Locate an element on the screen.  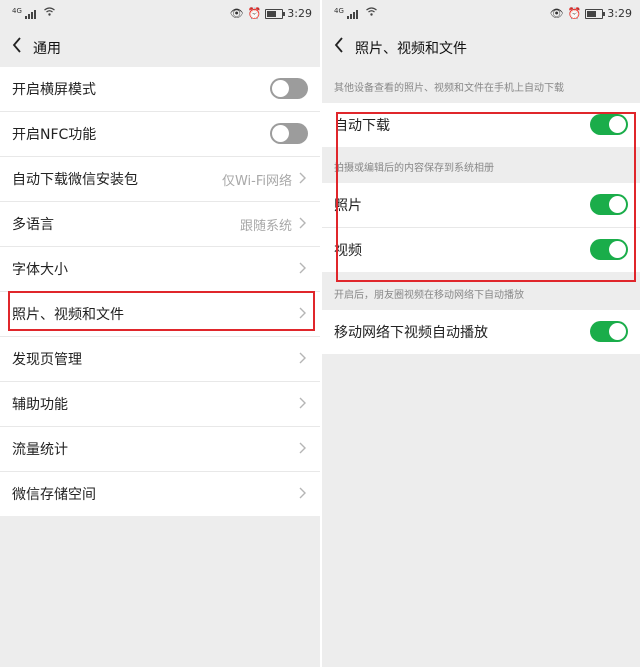
row-label: 发现页管理 is located at coordinates (47, 360).